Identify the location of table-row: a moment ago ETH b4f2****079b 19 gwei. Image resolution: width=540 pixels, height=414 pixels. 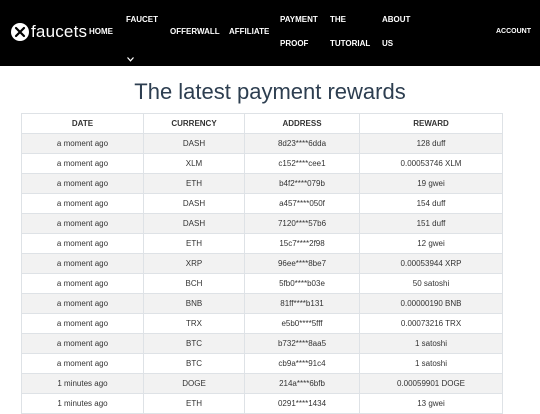
(262, 183).